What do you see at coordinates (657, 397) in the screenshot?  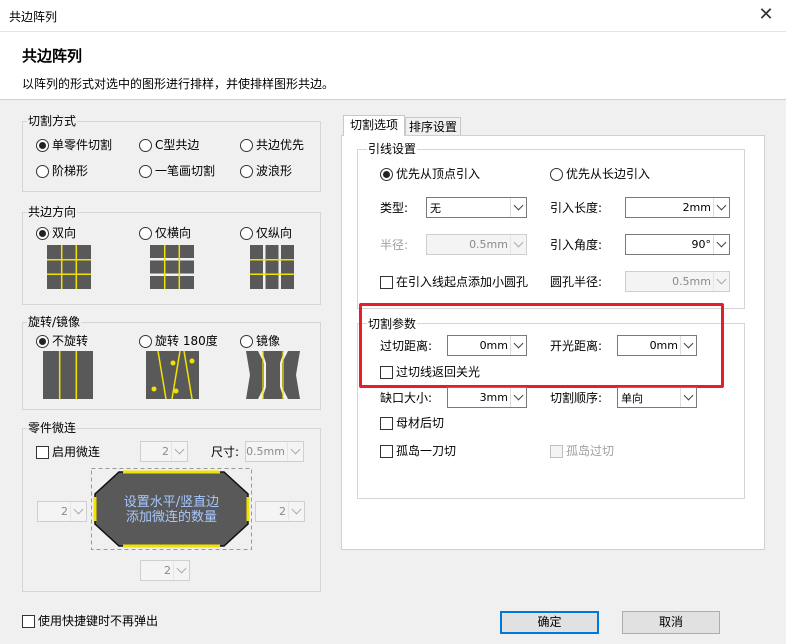 I see `cut-order-select: 单向` at bounding box center [657, 397].